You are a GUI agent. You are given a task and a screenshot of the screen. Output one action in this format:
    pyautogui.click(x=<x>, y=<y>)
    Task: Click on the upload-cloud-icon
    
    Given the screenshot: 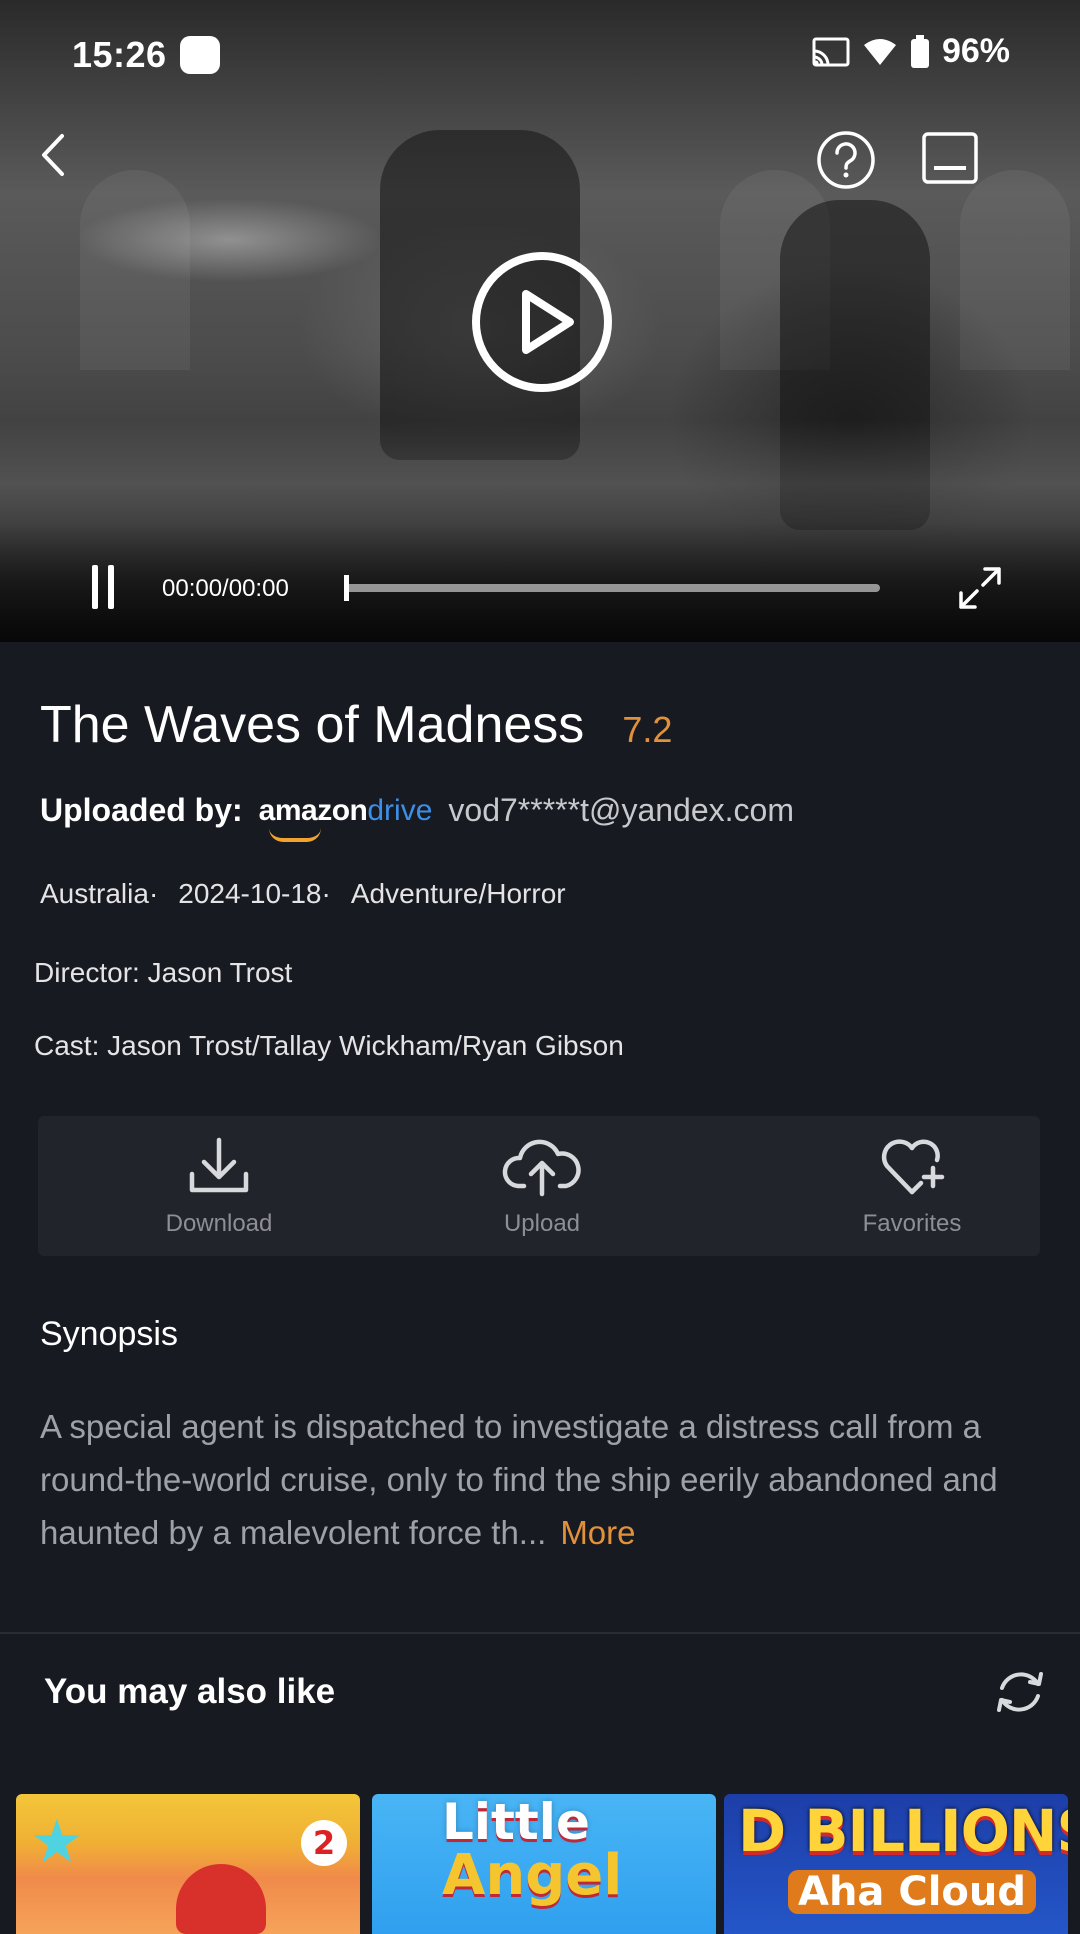 What is the action you would take?
    pyautogui.click(x=541, y=1168)
    